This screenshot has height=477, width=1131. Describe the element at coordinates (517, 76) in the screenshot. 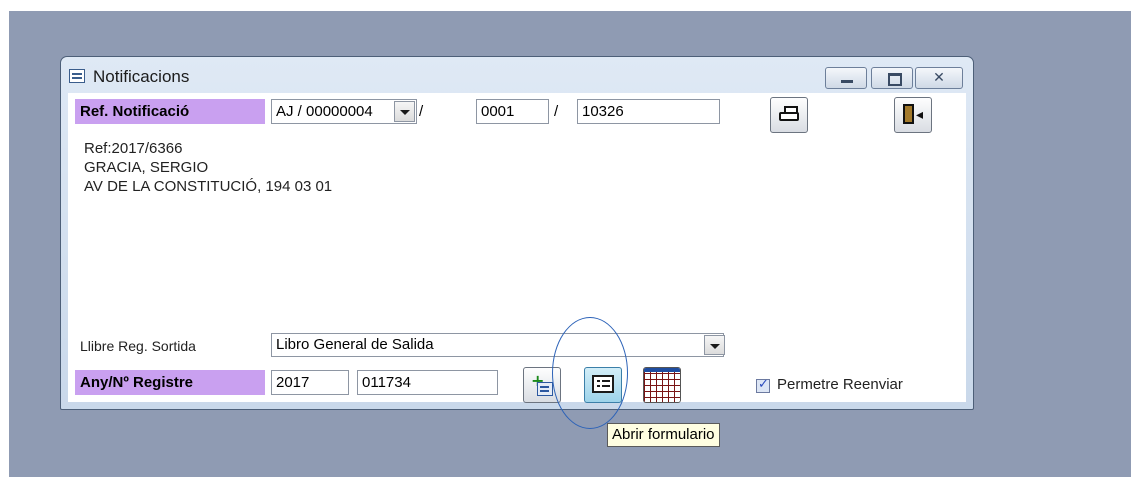

I see `title-bar: Notificacions ✕` at that location.